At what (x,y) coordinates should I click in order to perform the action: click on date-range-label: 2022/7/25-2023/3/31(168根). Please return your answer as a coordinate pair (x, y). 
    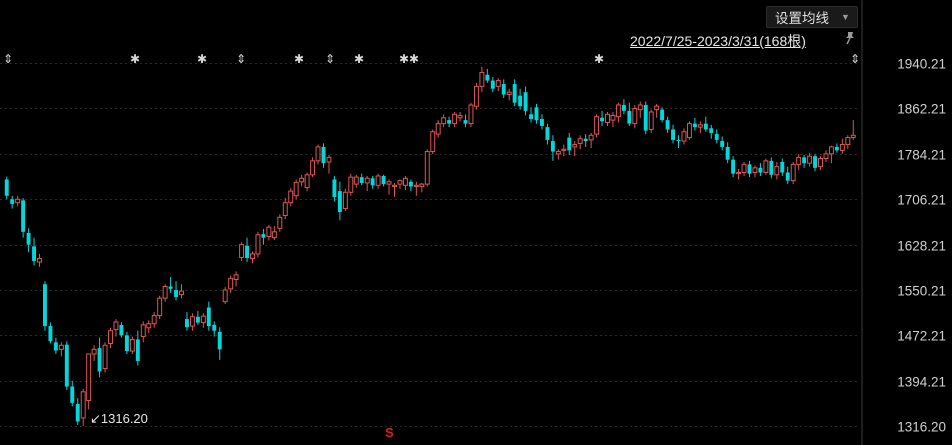
    Looking at the image, I should click on (718, 41).